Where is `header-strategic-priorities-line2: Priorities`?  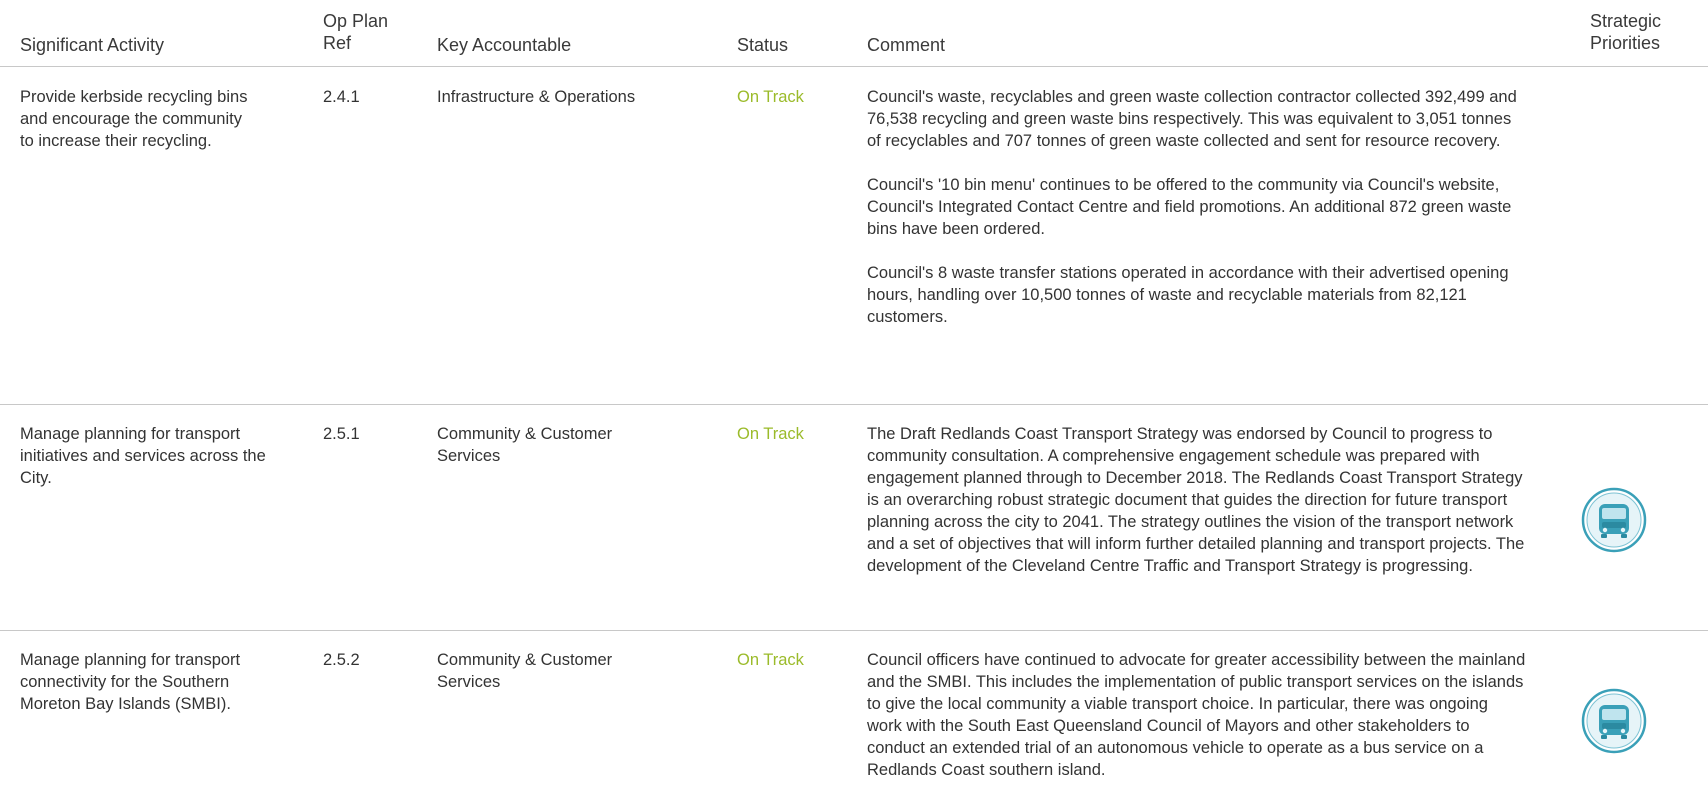 header-strategic-priorities-line2: Priorities is located at coordinates (1625, 43).